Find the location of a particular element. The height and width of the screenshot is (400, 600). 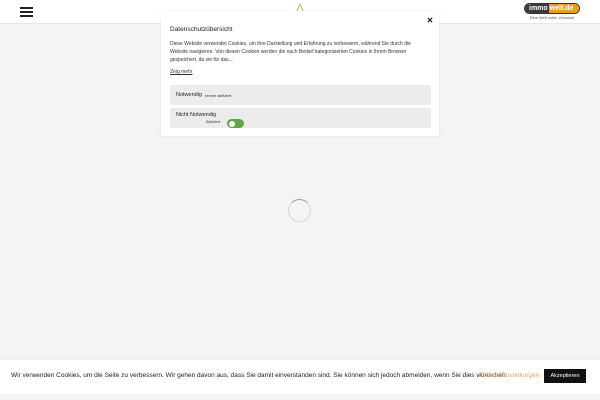

close-icon: ✕ is located at coordinates (430, 21).